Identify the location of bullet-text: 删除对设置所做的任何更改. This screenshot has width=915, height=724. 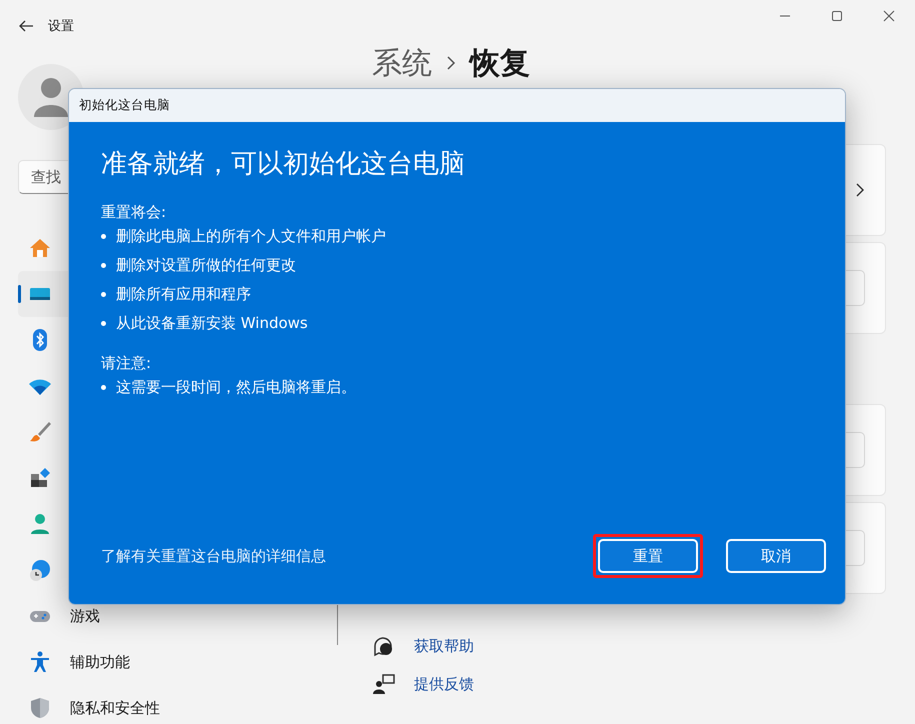
(206, 265).